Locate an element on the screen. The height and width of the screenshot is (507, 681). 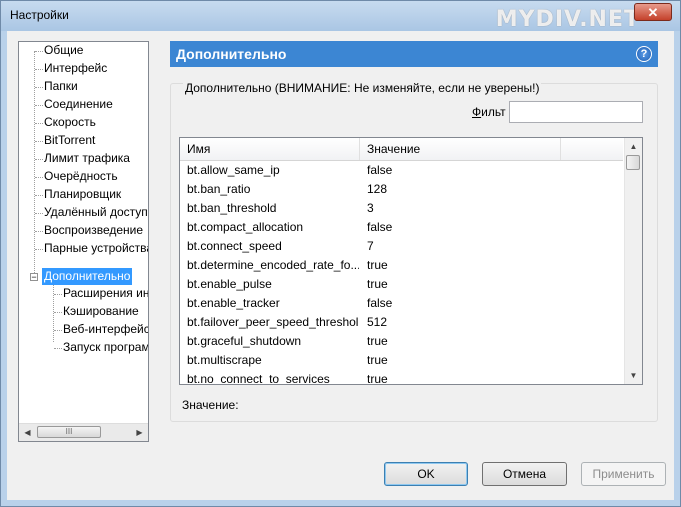
tree-item-general: Общие is located at coordinates (63, 50).